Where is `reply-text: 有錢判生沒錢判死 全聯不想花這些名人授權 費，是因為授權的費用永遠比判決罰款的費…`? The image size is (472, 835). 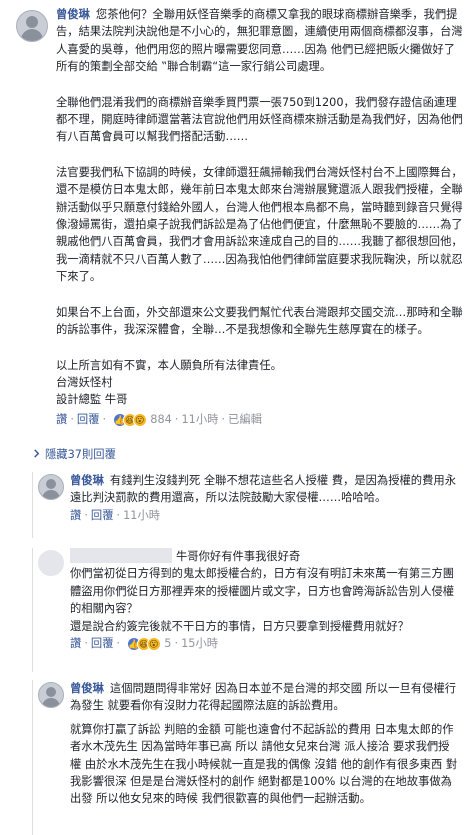 reply-text: 有錢判生沒錢判死 全聯不想花這些名人授權 費，是因為授權的費用永遠比判決罰款的費… is located at coordinates (263, 489).